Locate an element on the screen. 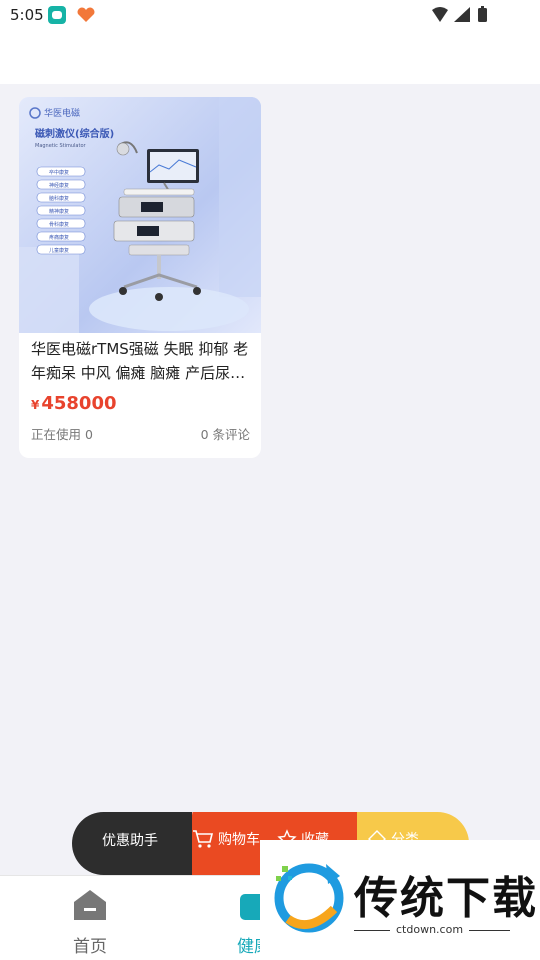 Image resolution: width=540 pixels, height=960 pixels. feature-label: 疼痛康复 is located at coordinates (59, 237).